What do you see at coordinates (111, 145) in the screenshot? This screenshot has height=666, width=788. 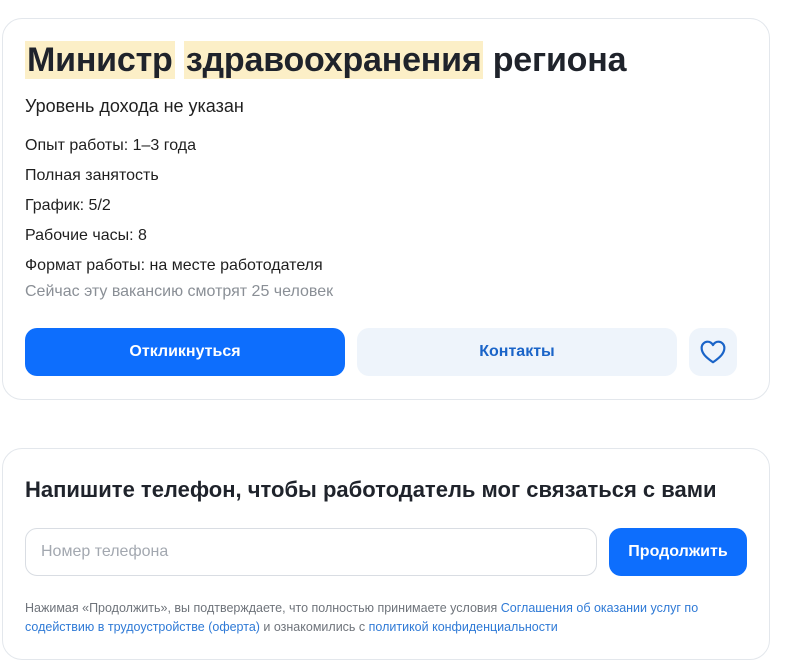 I see `detail-experience: Опыт работы: 1–3 года` at bounding box center [111, 145].